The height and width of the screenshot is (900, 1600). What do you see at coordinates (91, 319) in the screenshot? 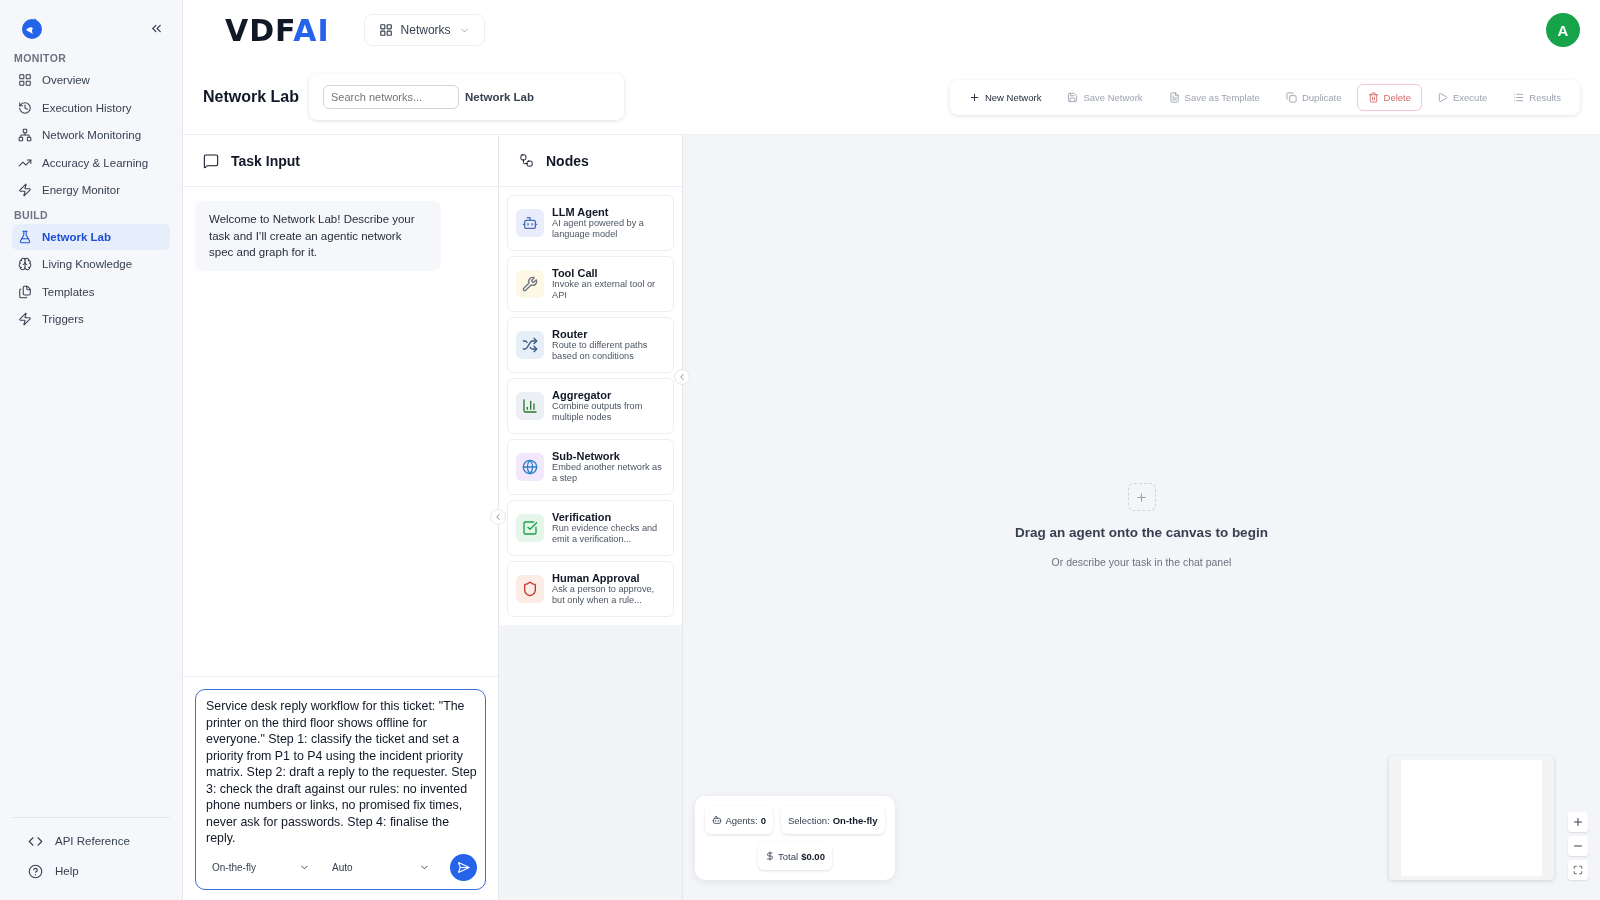
I see `sidebar-item: Triggers` at bounding box center [91, 319].